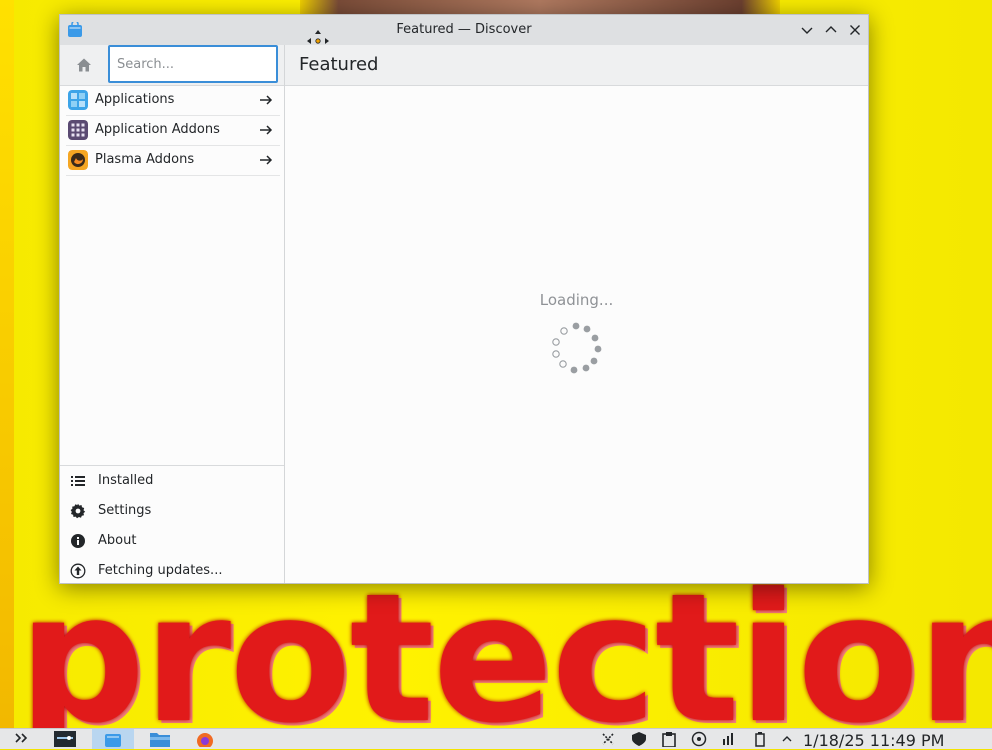 The height and width of the screenshot is (750, 992). I want to click on action-installed: Installed, so click(172, 481).